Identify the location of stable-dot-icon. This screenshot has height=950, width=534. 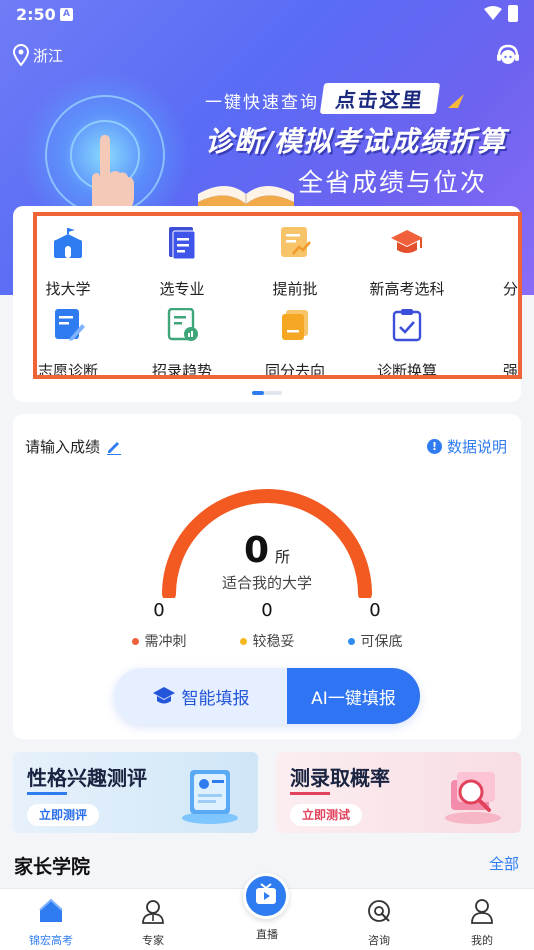
(243, 641).